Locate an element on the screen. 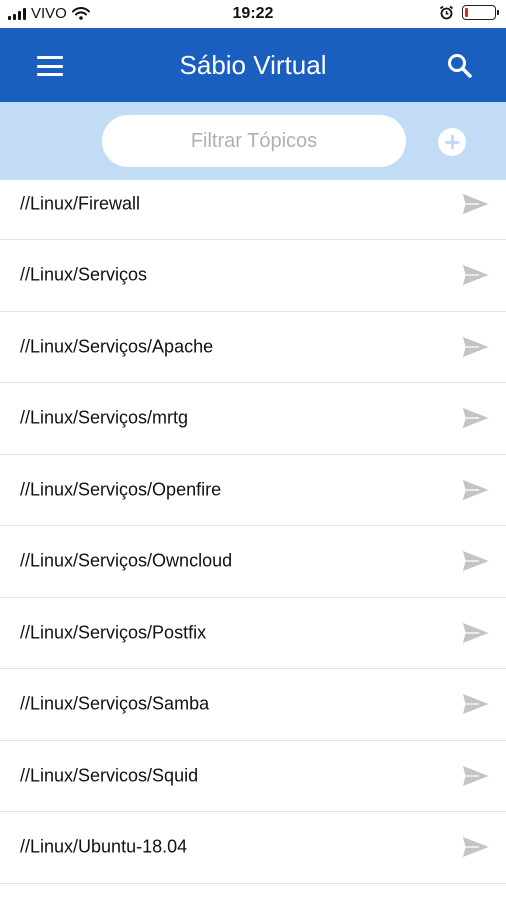 This screenshot has width=506, height=900. battery-fill is located at coordinates (467, 12).